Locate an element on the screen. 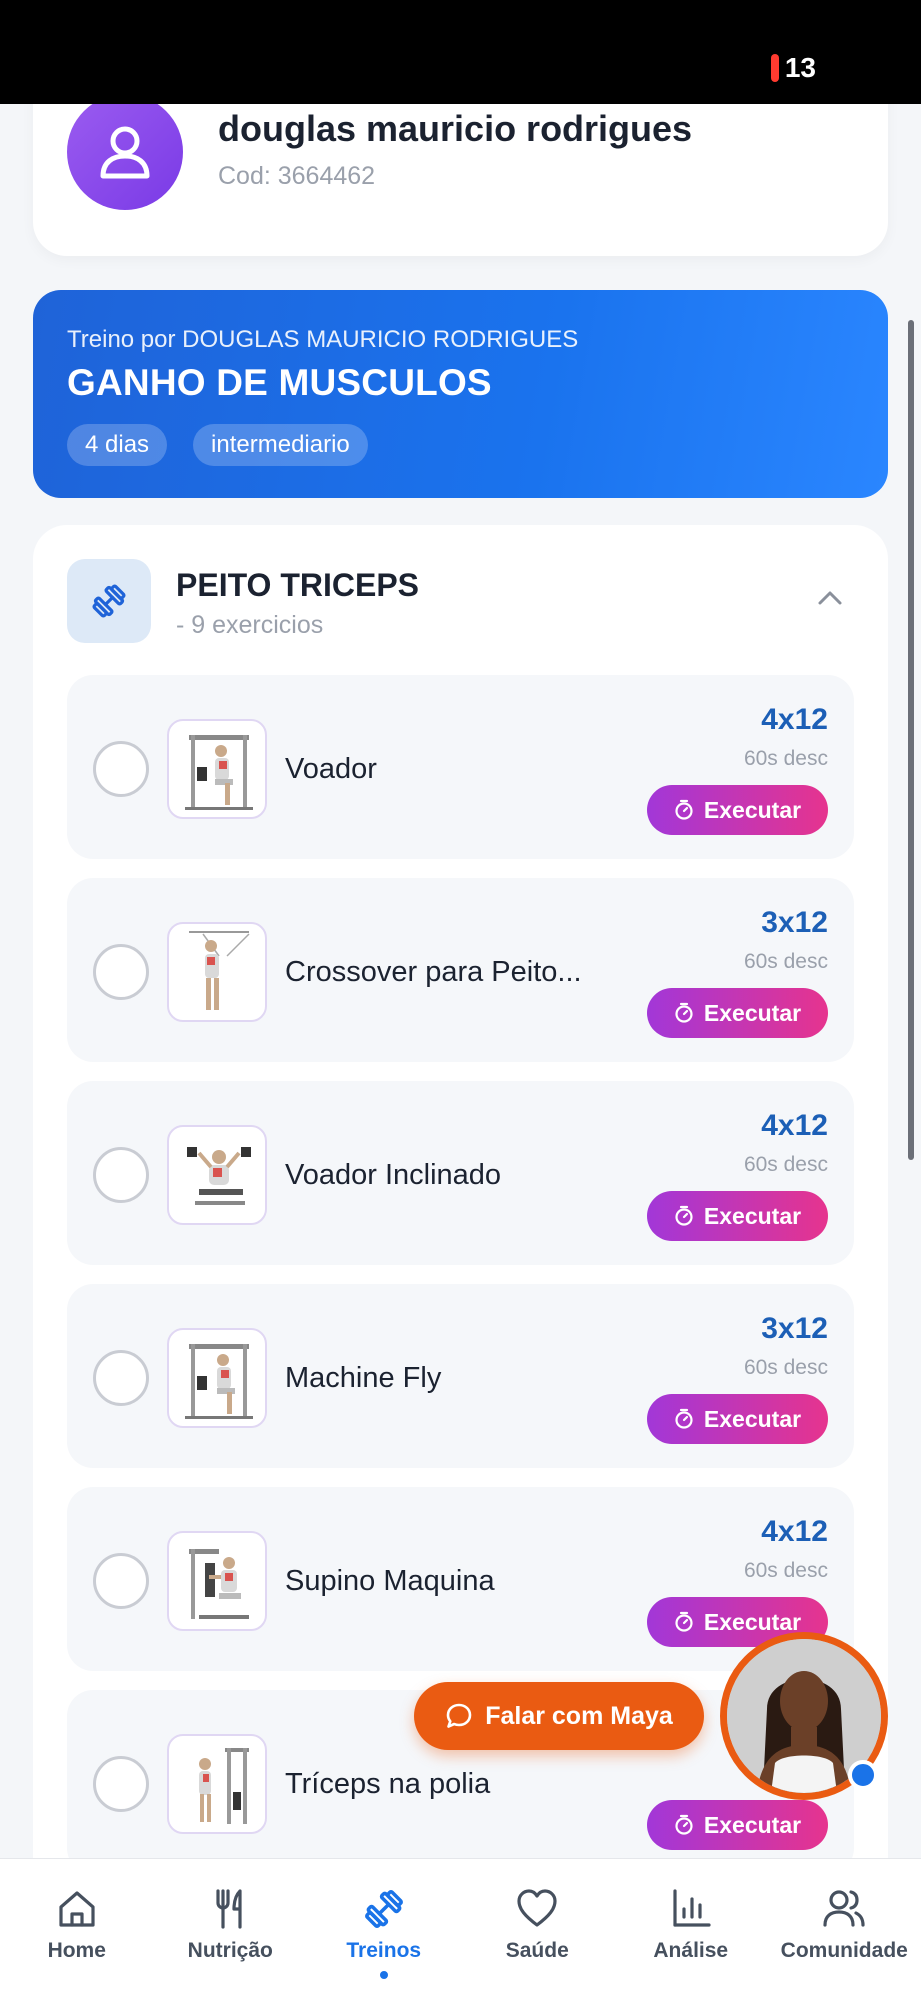 The width and height of the screenshot is (921, 2000). battery-indicator: 13 is located at coordinates (793, 68).